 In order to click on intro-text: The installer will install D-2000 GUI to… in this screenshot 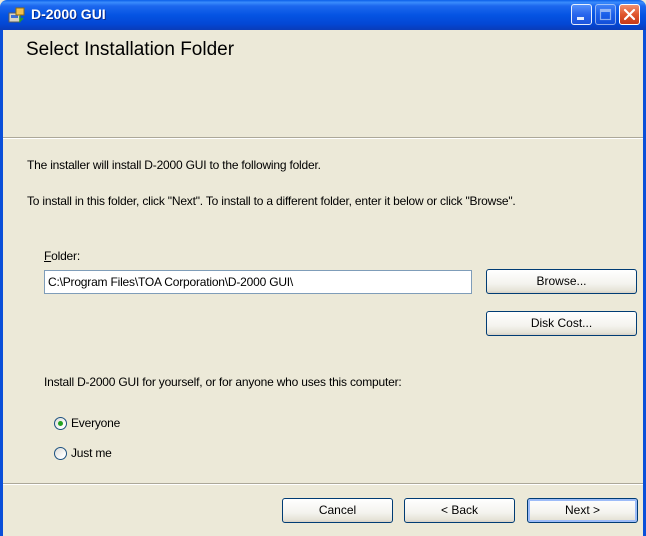, I will do `click(174, 165)`.